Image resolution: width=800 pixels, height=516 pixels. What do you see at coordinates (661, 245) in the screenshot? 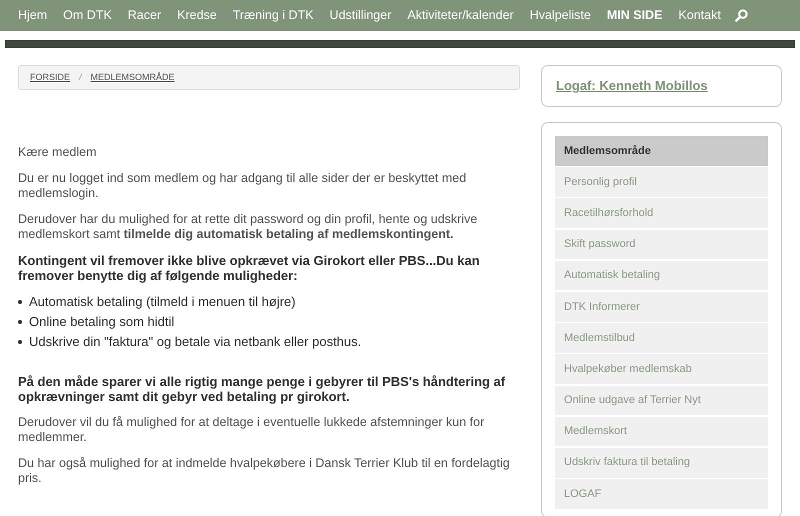
I see `menu-item: Skift password` at bounding box center [661, 245].